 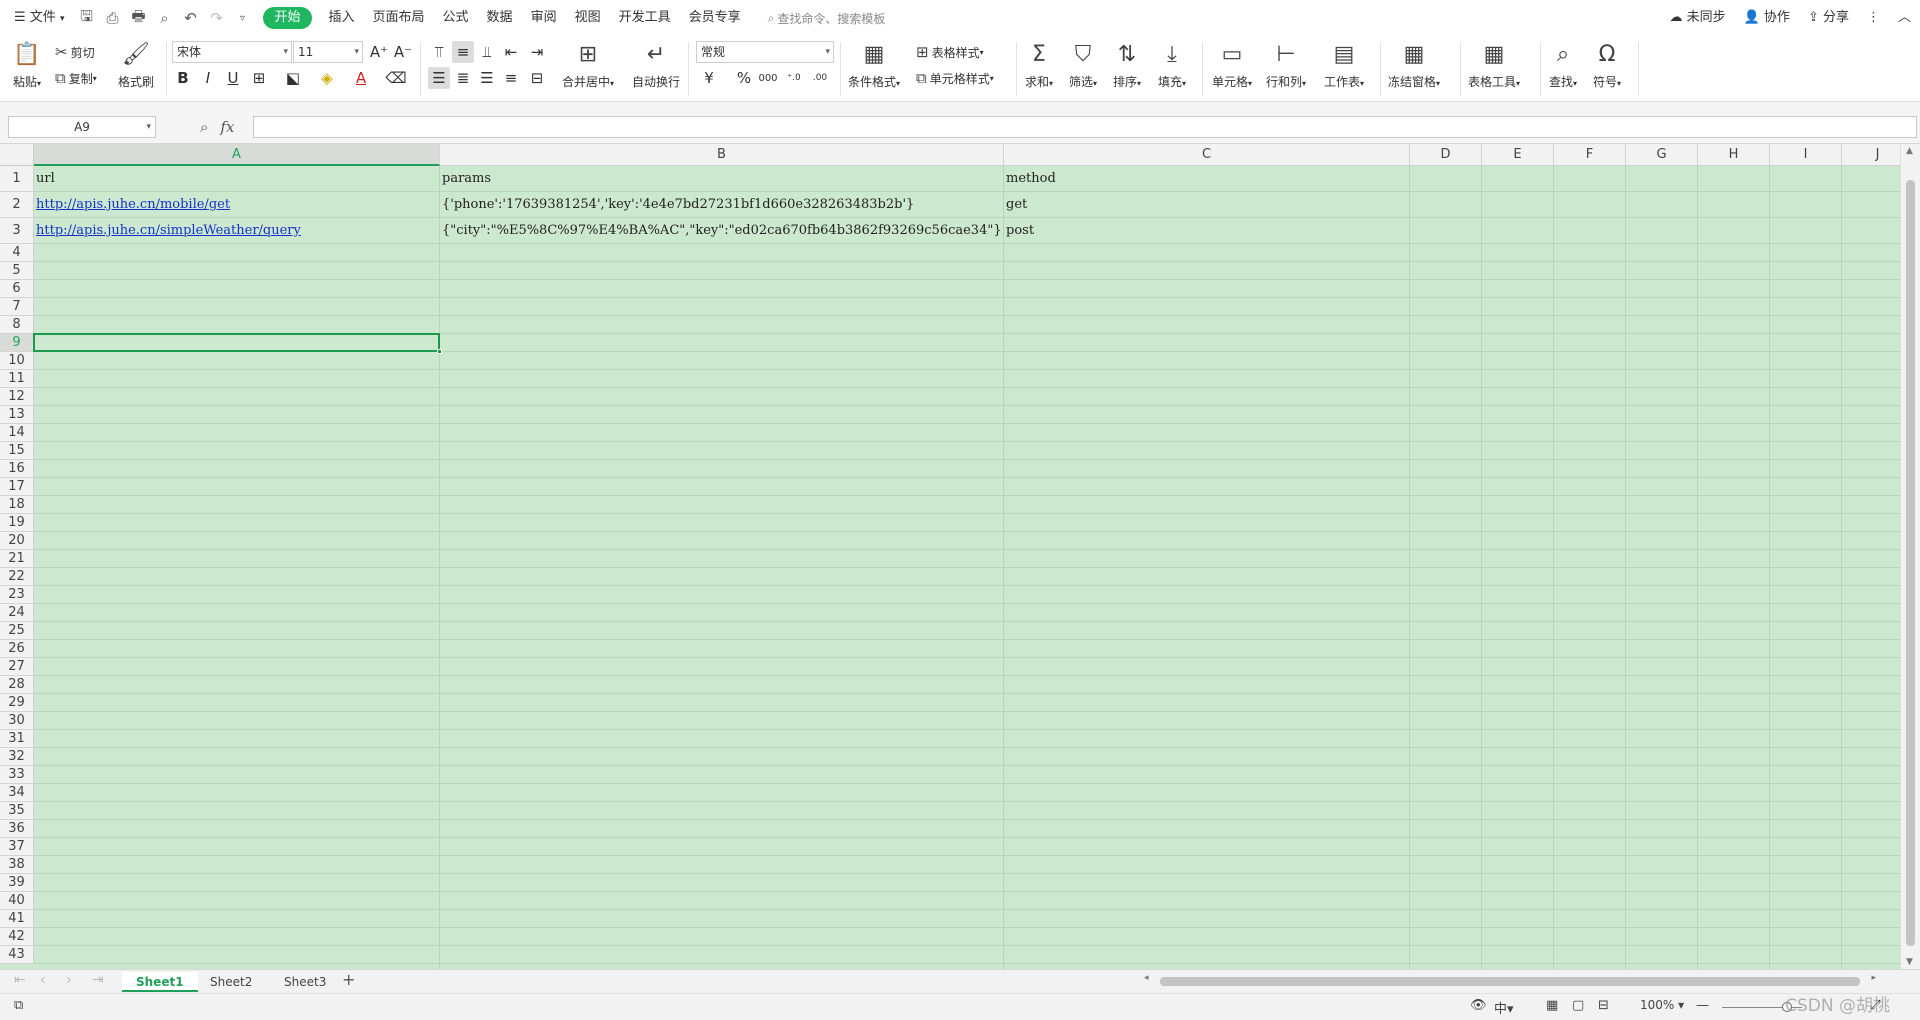 I want to click on bold-icon: B, so click(x=183, y=78).